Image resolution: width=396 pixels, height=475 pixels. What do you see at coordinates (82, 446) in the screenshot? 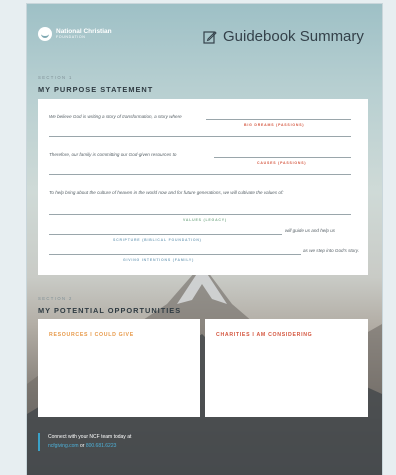
I see `footer-or: or` at bounding box center [82, 446].